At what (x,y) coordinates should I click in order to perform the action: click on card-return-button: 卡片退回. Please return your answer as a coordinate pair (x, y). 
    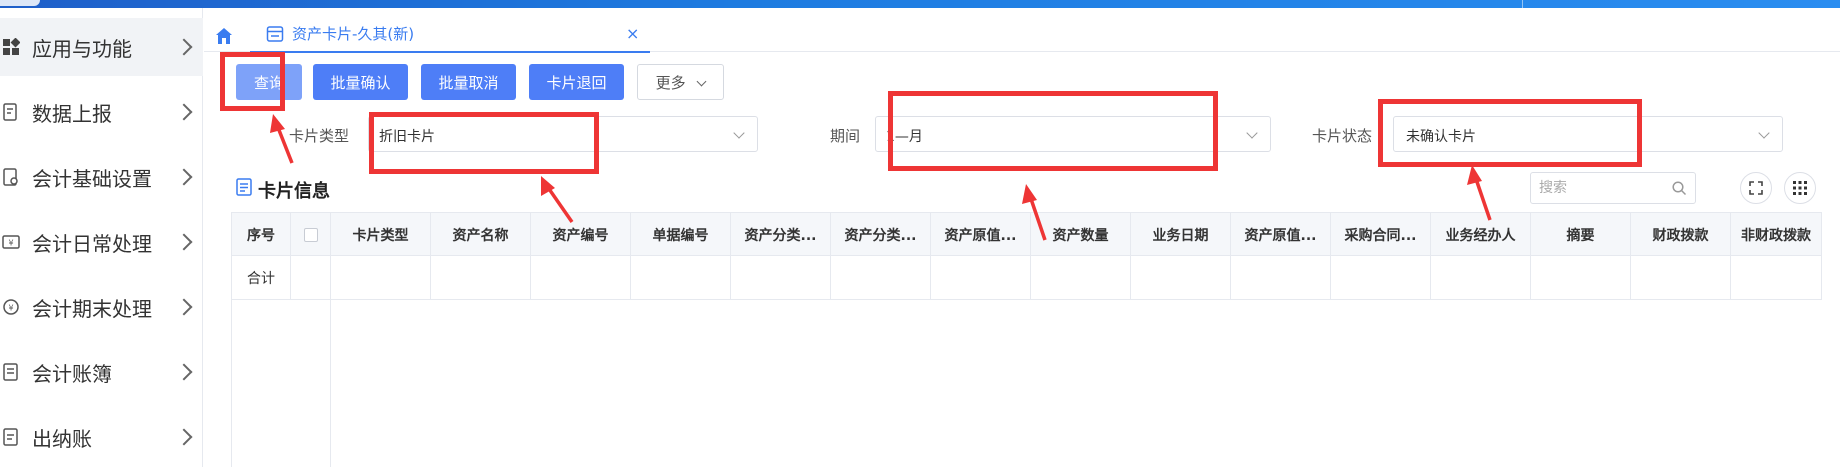
    Looking at the image, I should click on (576, 82).